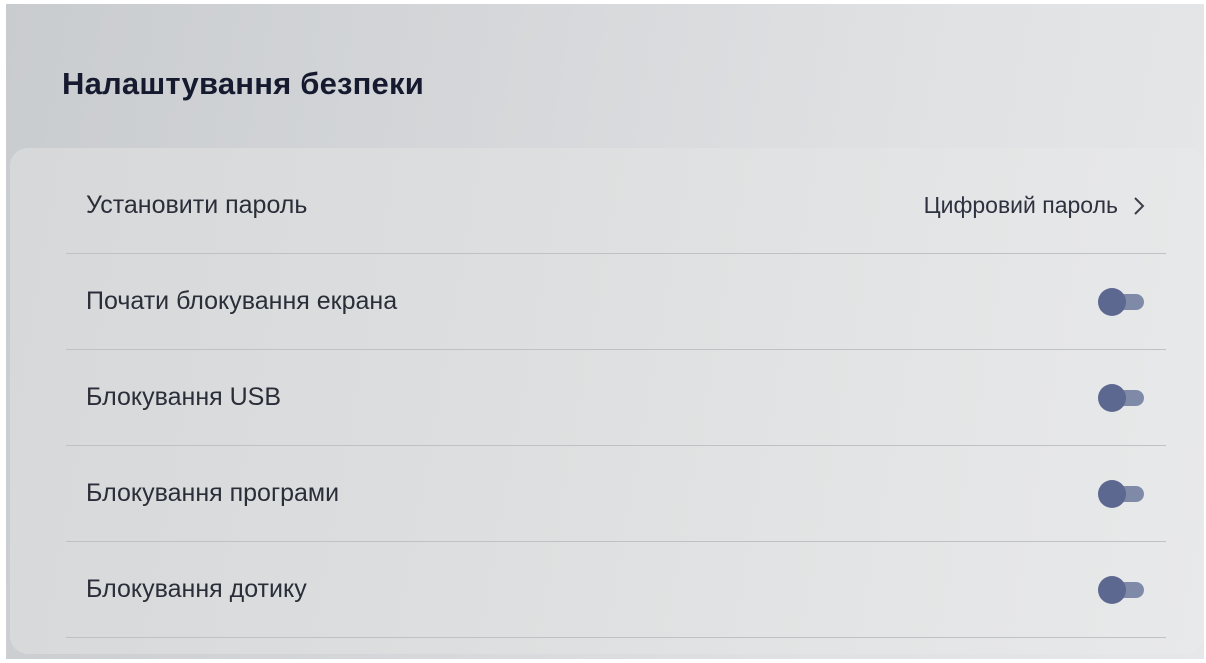 Image resolution: width=1206 pixels, height=663 pixels. Describe the element at coordinates (1139, 205) in the screenshot. I see `chevron-right-icon` at that location.